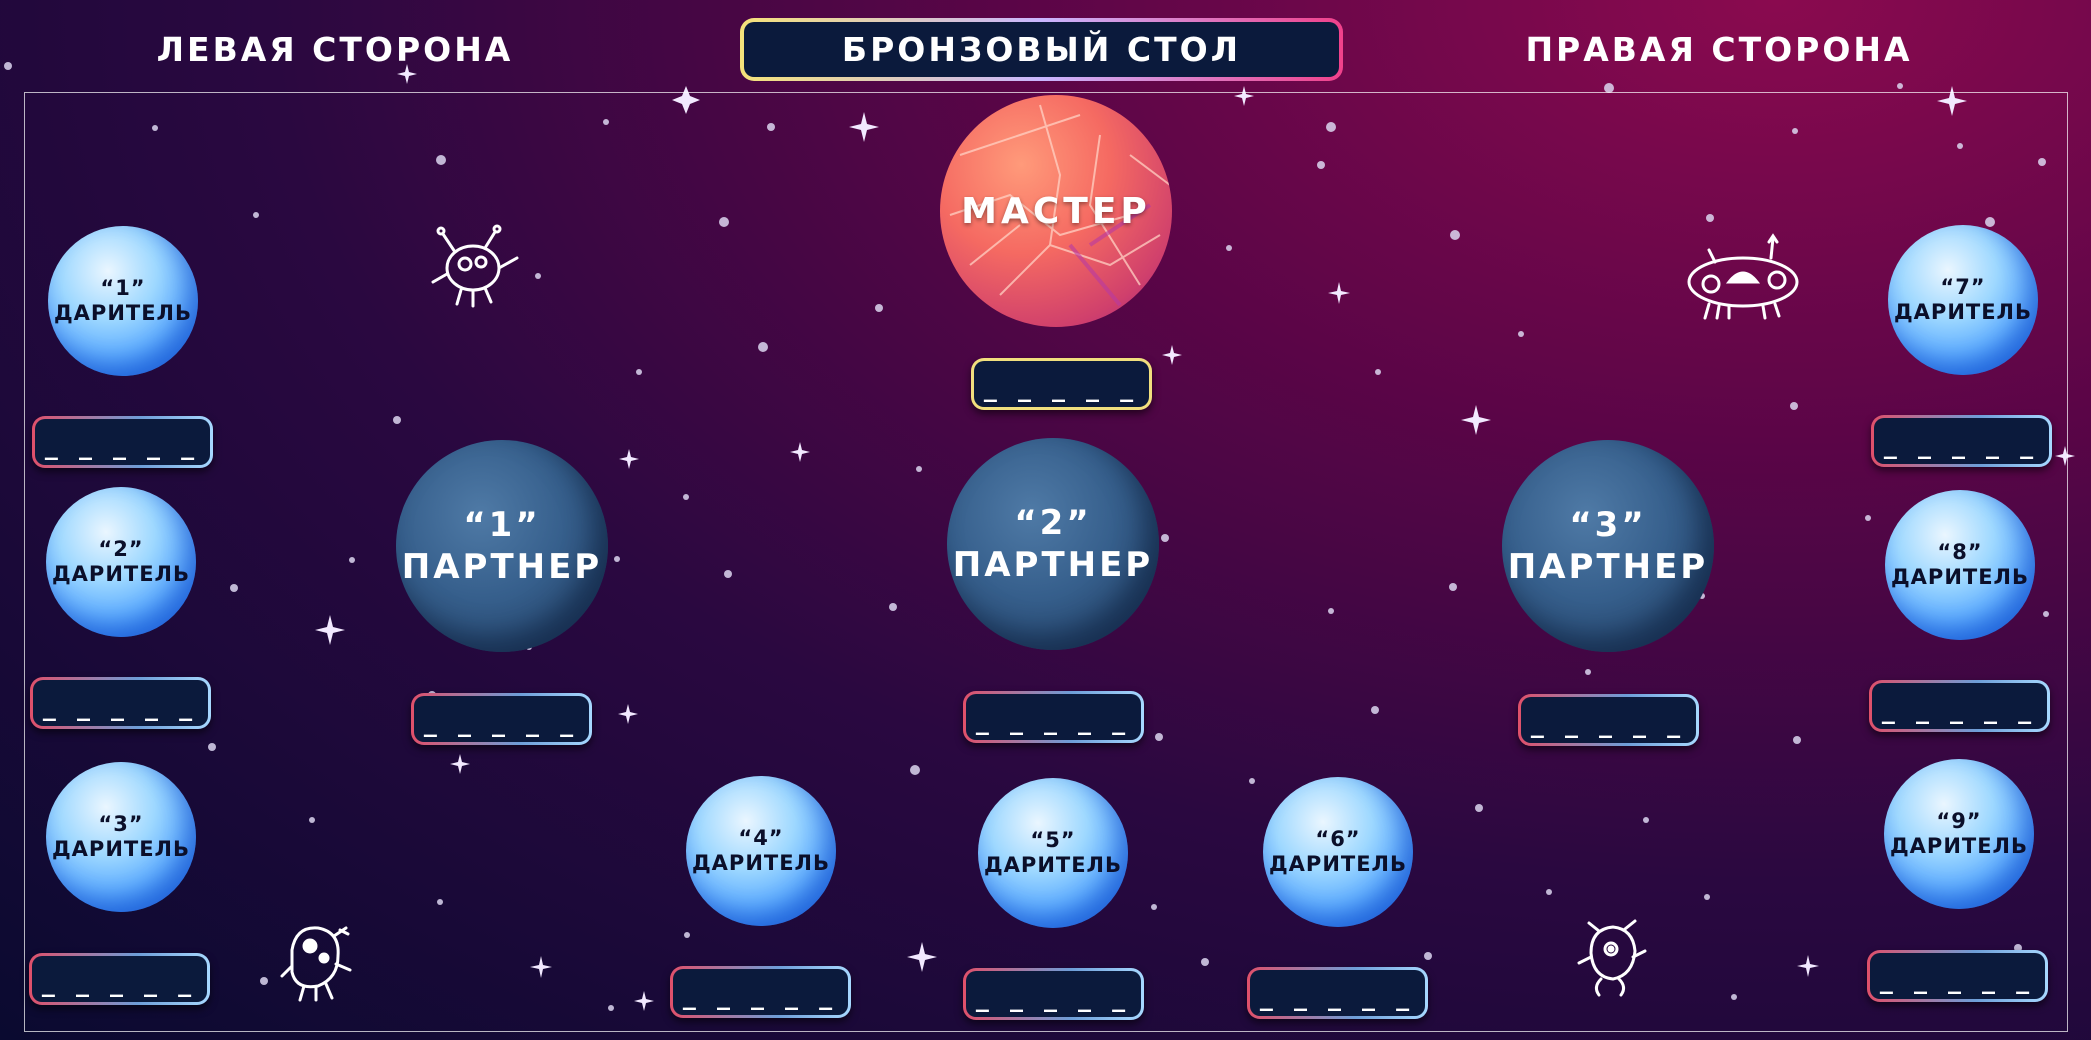 The height and width of the screenshot is (1040, 2091). Describe the element at coordinates (502, 546) in the screenshot. I see `partner-planet-1: “1” ПАРТНЕР` at that location.